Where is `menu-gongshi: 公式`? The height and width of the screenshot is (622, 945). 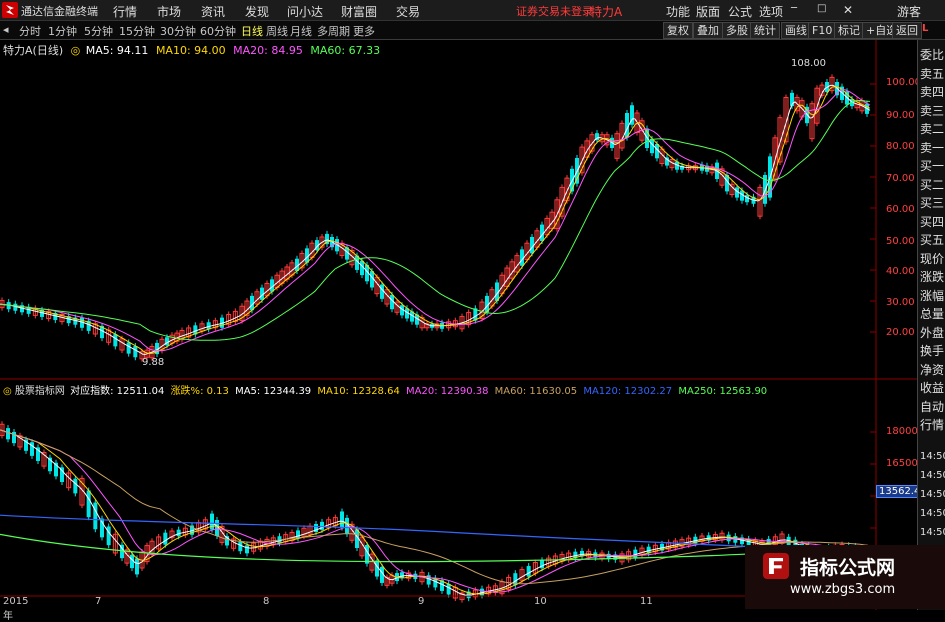
menu-gongshi: 公式 is located at coordinates (740, 11).